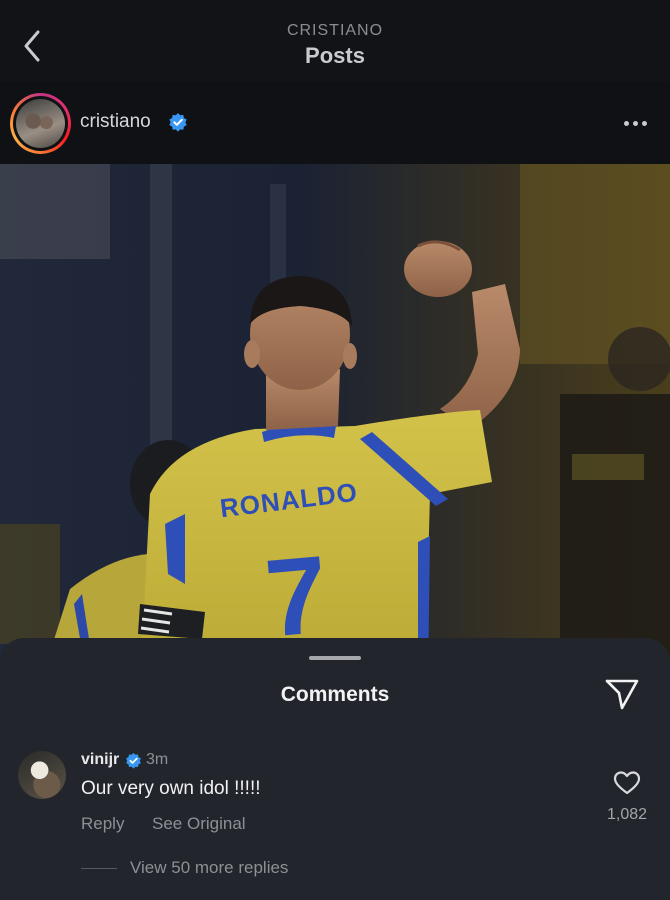 The image size is (670, 900). I want to click on post-username: cristiano, so click(115, 122).